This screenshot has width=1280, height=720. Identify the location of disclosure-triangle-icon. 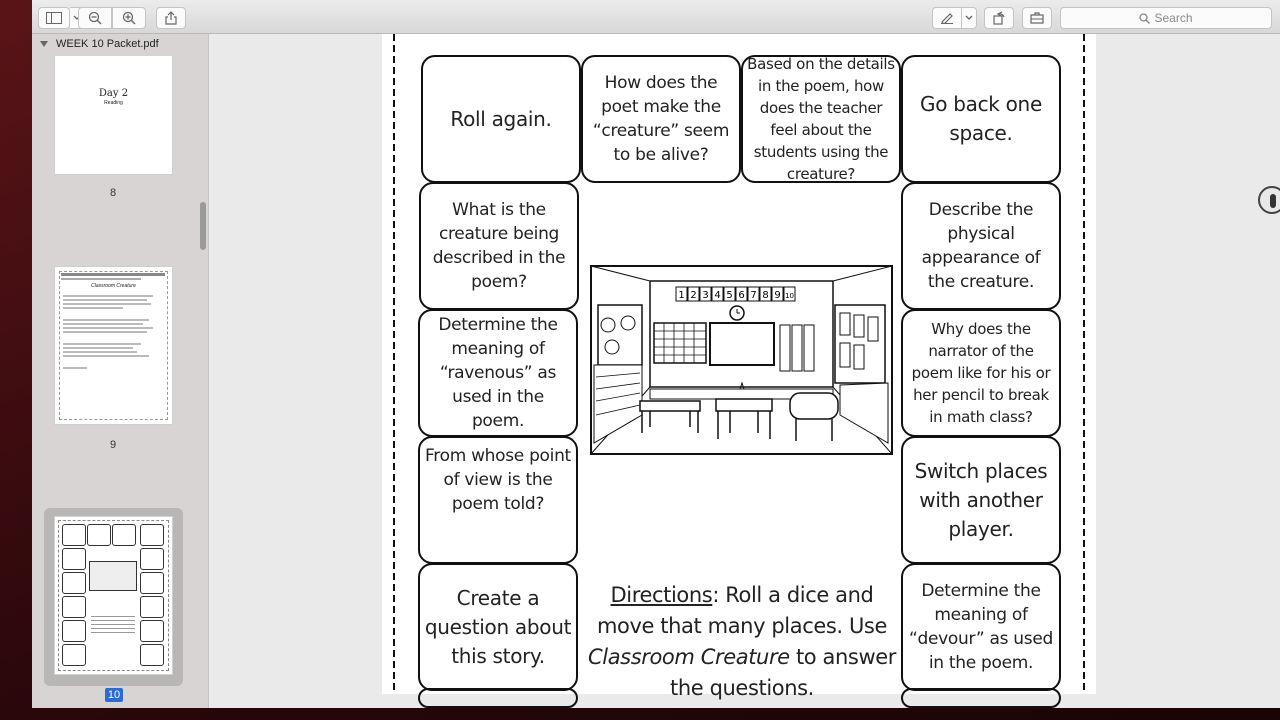
(44, 44).